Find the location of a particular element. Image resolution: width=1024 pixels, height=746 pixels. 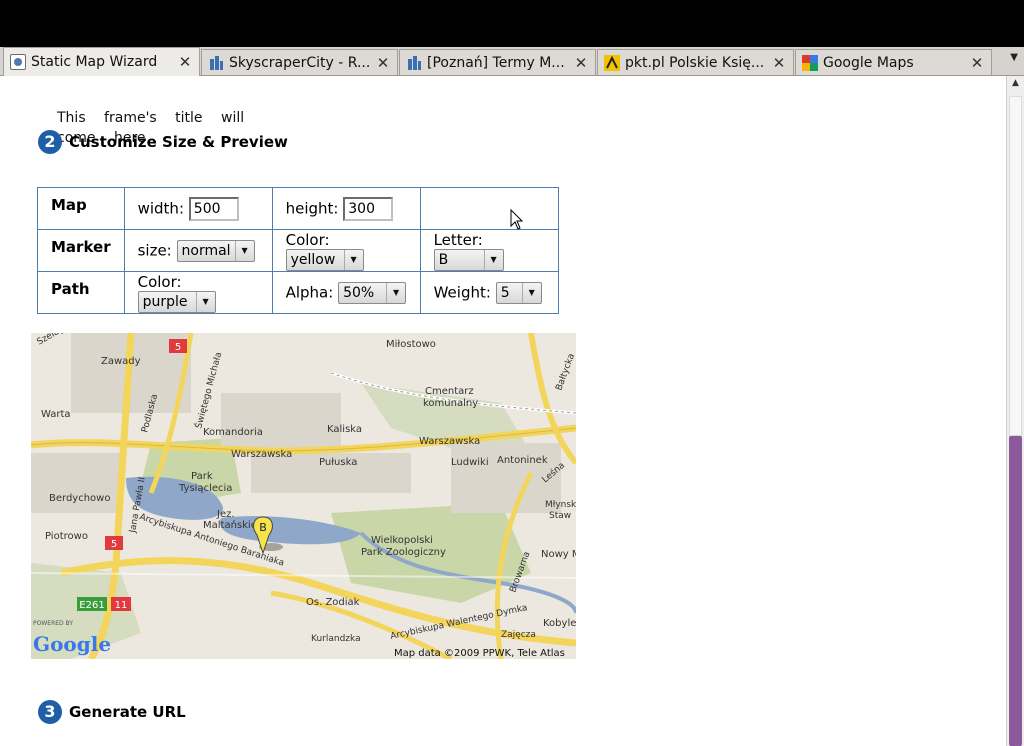

tab-list-menu-button: ▼ is located at coordinates (1014, 57).